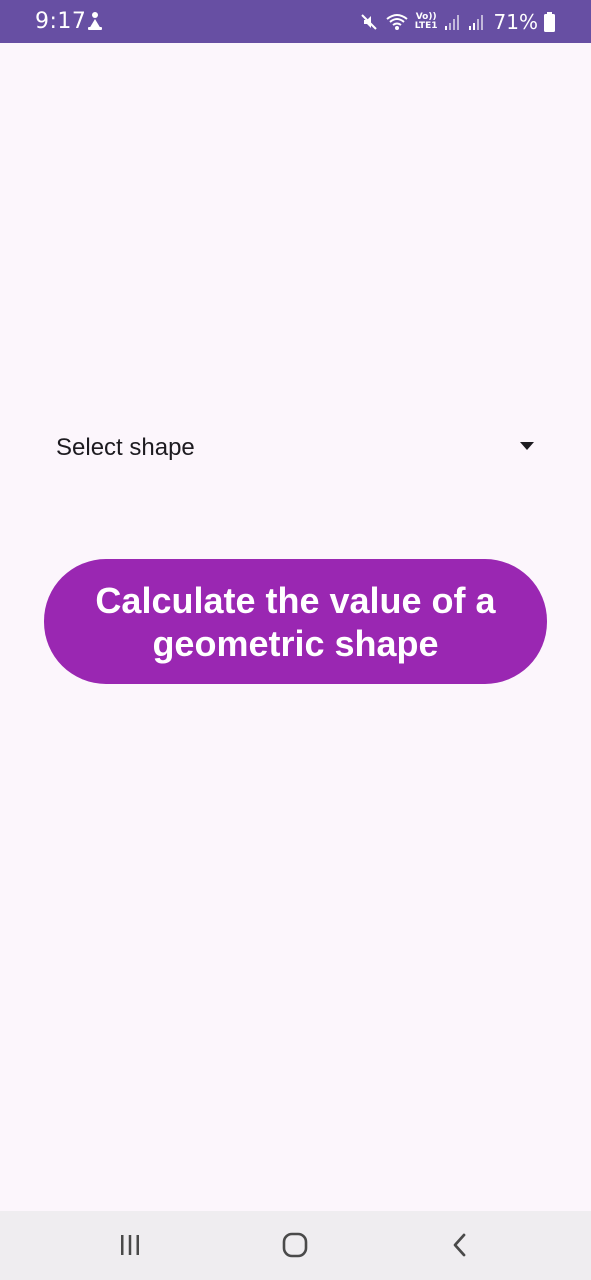 Image resolution: width=591 pixels, height=1280 pixels. Describe the element at coordinates (527, 446) in the screenshot. I see `dropdown-arrow-icon` at that location.